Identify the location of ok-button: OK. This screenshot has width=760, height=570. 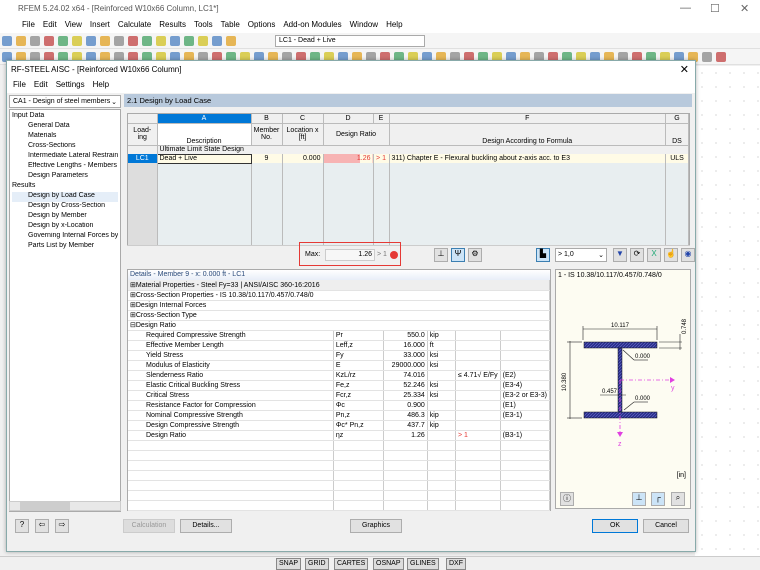
(615, 526).